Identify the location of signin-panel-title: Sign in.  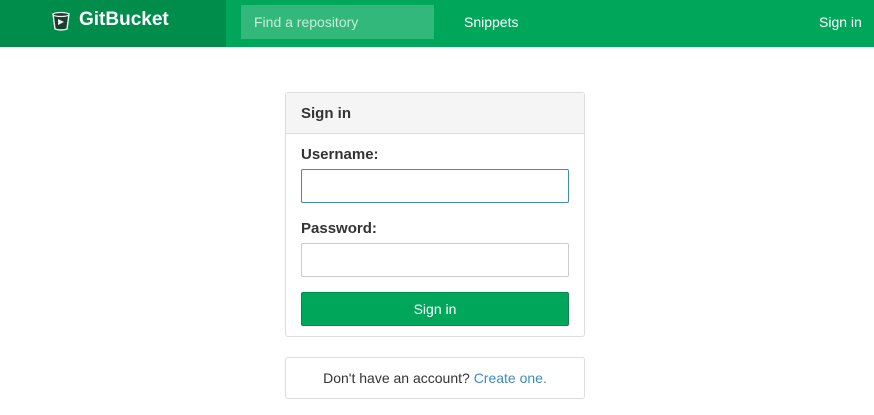
(435, 113).